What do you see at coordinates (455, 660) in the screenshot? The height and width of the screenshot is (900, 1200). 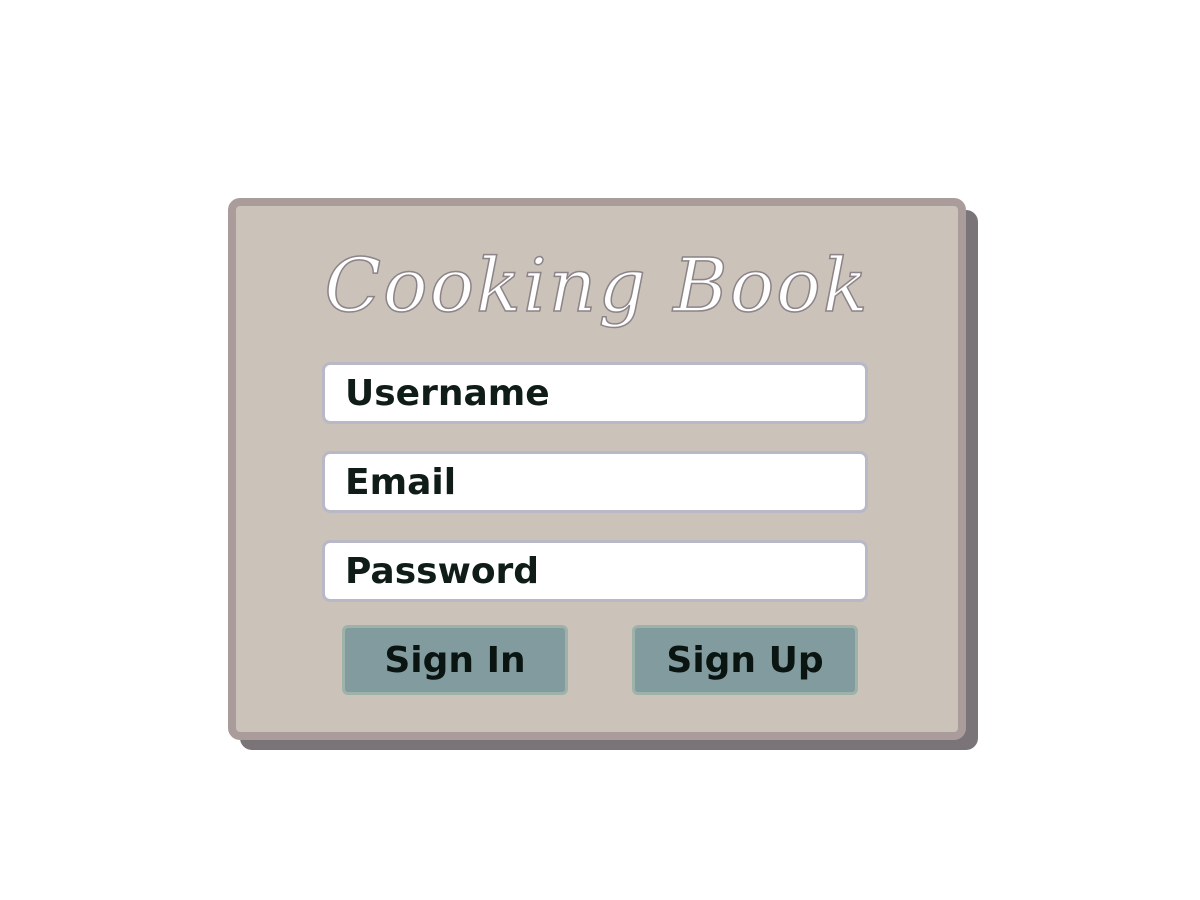 I see `sign-in-button: Sign In` at bounding box center [455, 660].